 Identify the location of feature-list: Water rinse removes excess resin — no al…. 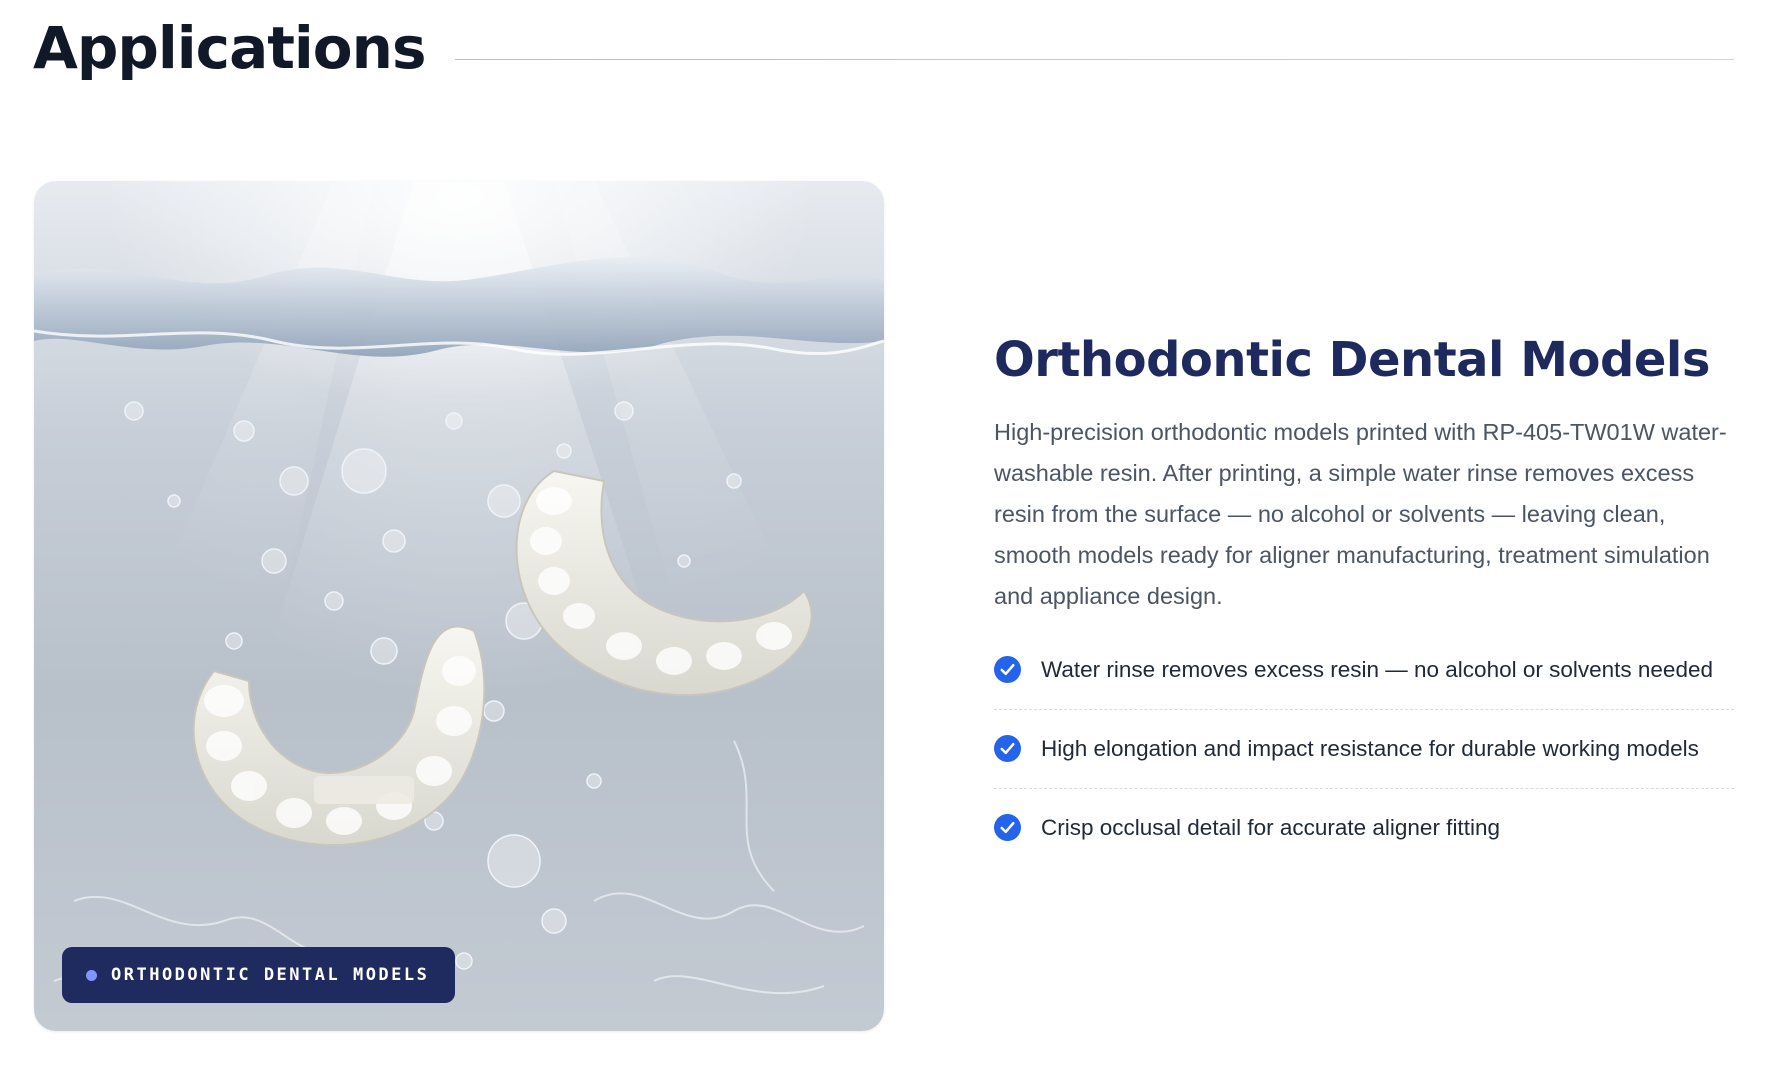
(1364, 760).